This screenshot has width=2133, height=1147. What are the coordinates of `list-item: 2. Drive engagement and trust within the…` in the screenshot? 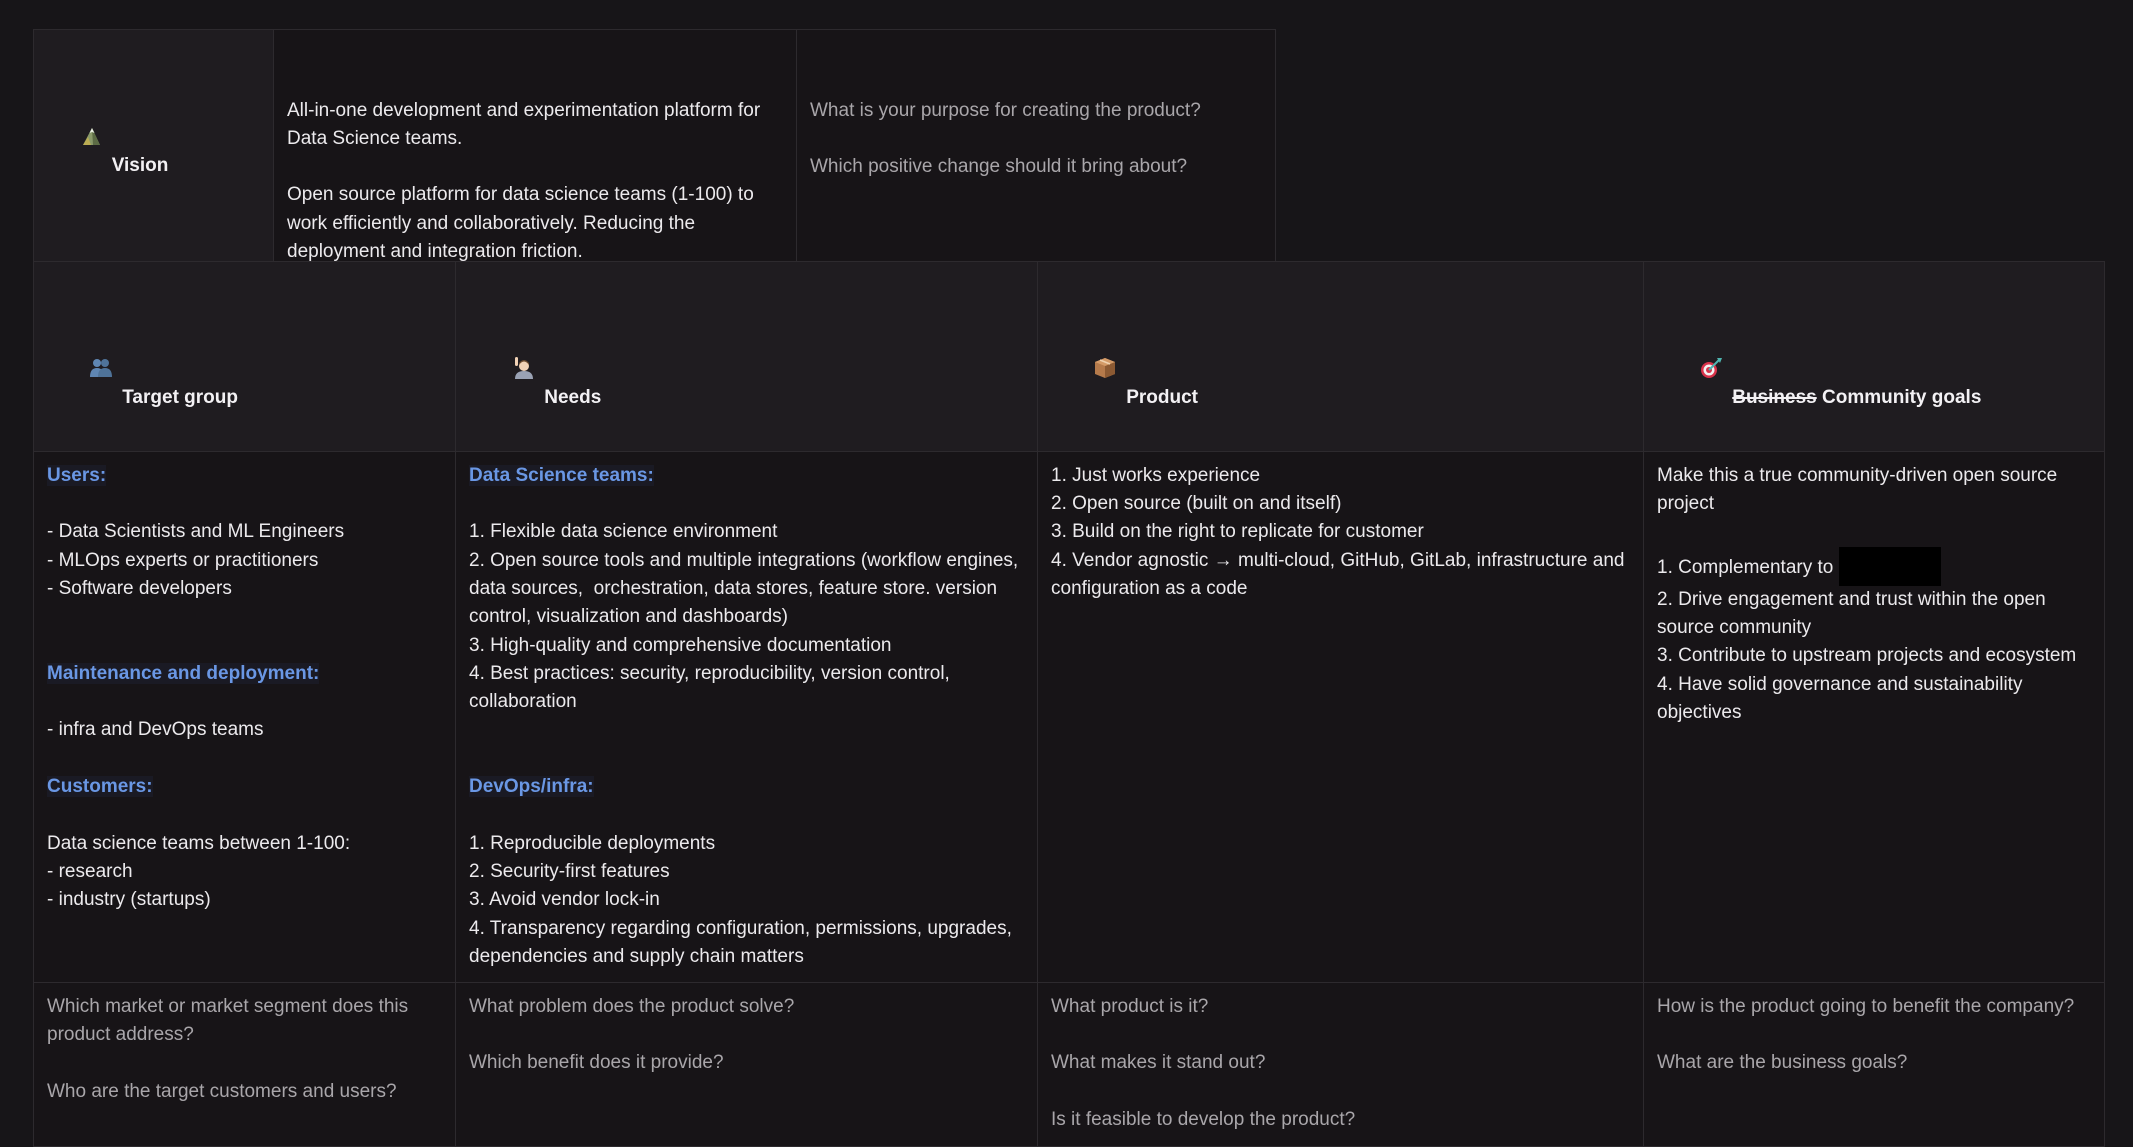 It's located at (1854, 613).